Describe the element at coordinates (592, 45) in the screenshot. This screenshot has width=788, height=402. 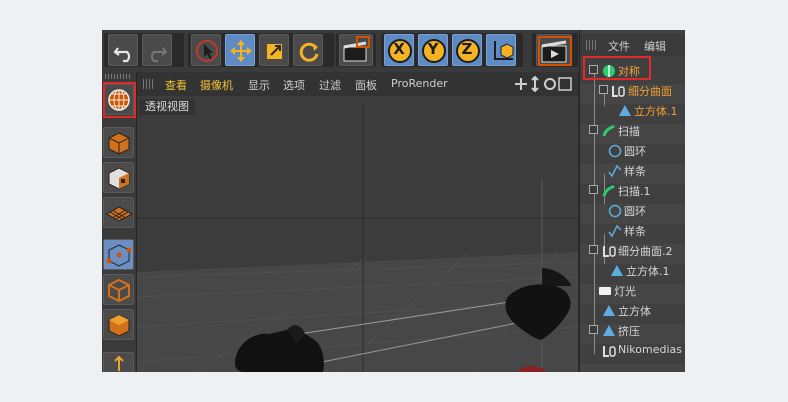
I see `object-manager-grip` at that location.